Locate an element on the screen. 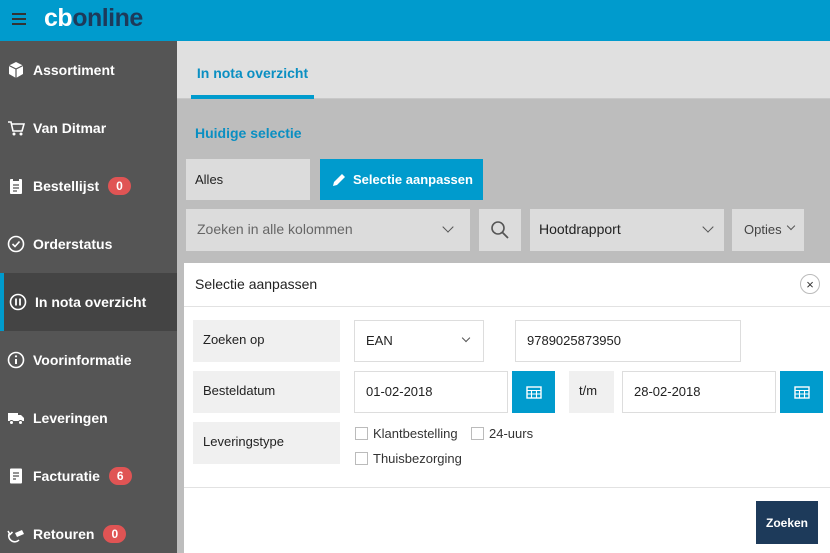  search-submit-button: Zoeken is located at coordinates (787, 522).